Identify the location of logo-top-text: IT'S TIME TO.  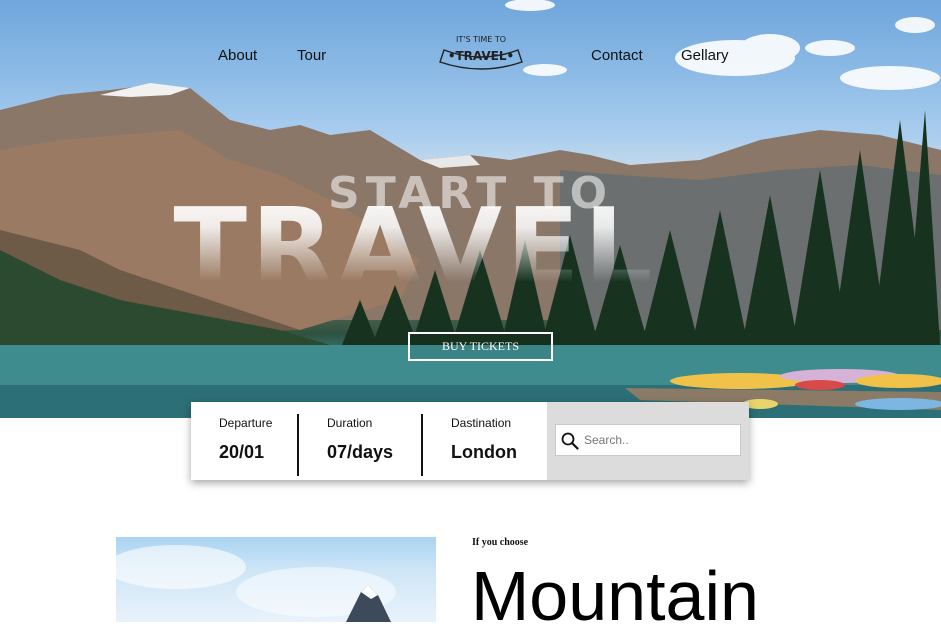
(481, 39).